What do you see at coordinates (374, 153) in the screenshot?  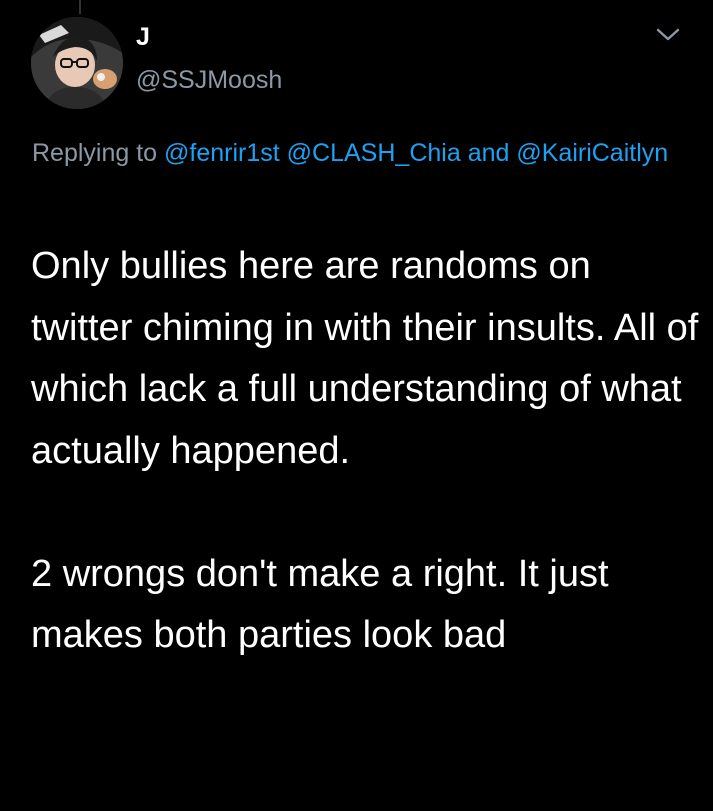 I see `mention-link: @CLASH_Chia` at bounding box center [374, 153].